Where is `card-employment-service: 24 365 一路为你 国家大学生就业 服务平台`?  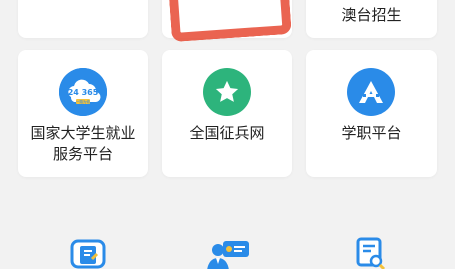 card-employment-service: 24 365 一路为你 国家大学生就业 服务平台 is located at coordinates (83, 113).